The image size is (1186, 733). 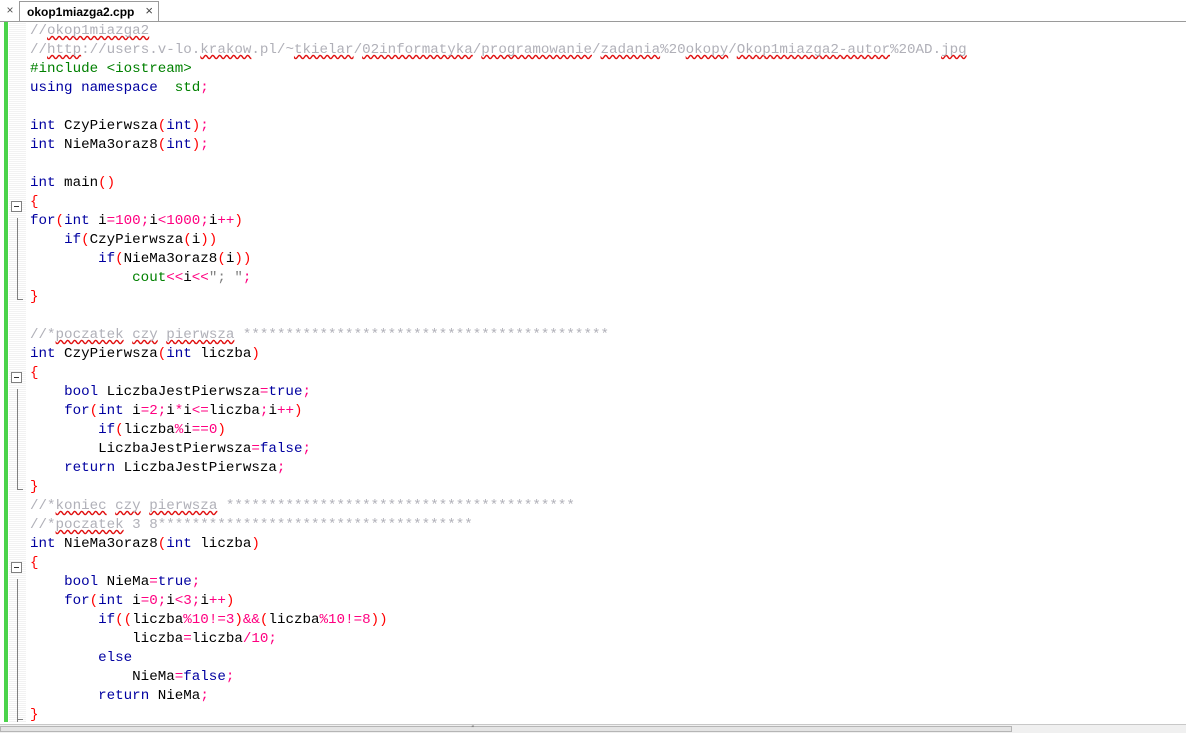 What do you see at coordinates (498, 430) in the screenshot?
I see `code-line: if(liczba%i==0)` at bounding box center [498, 430].